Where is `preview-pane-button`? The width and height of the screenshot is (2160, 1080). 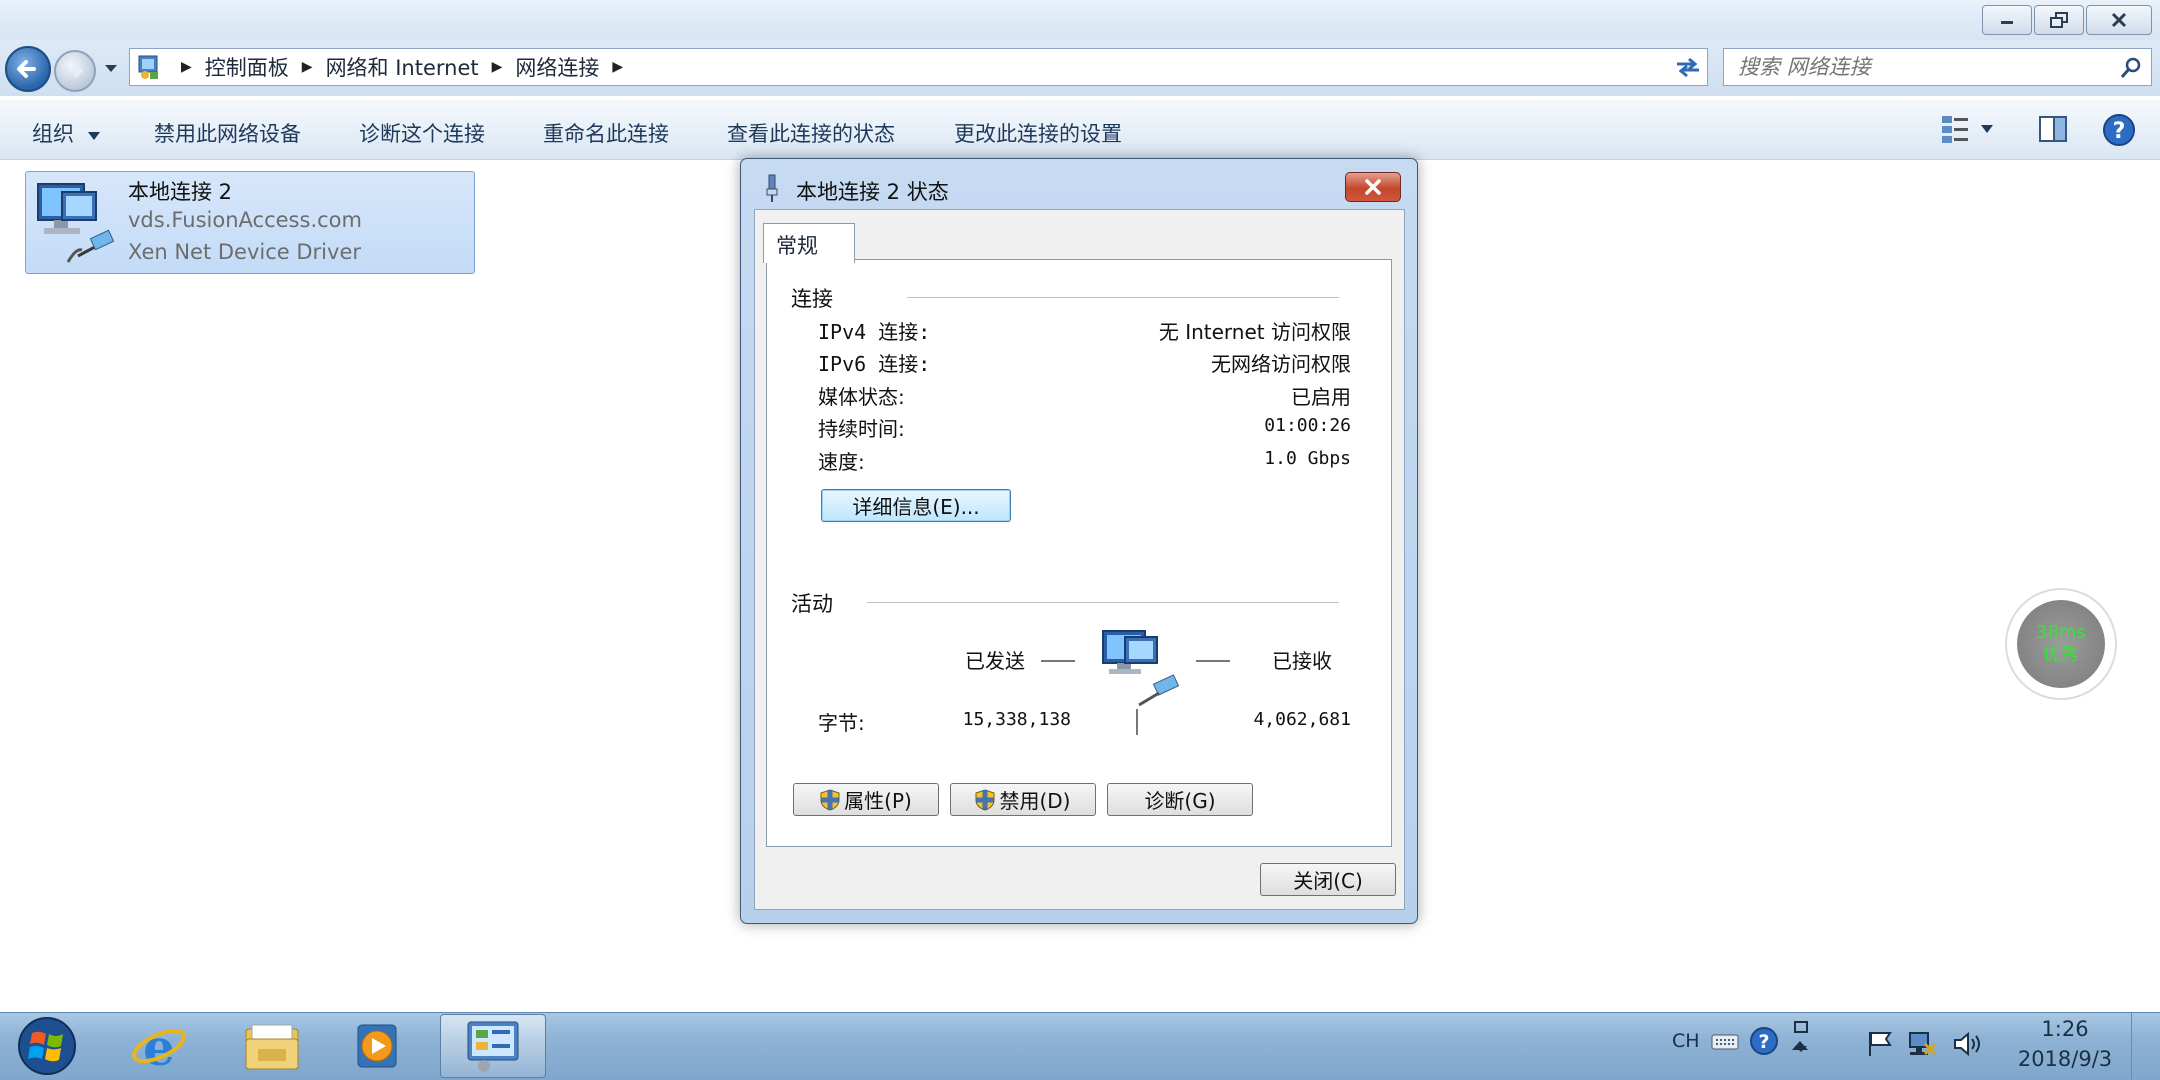 preview-pane-button is located at coordinates (2053, 129).